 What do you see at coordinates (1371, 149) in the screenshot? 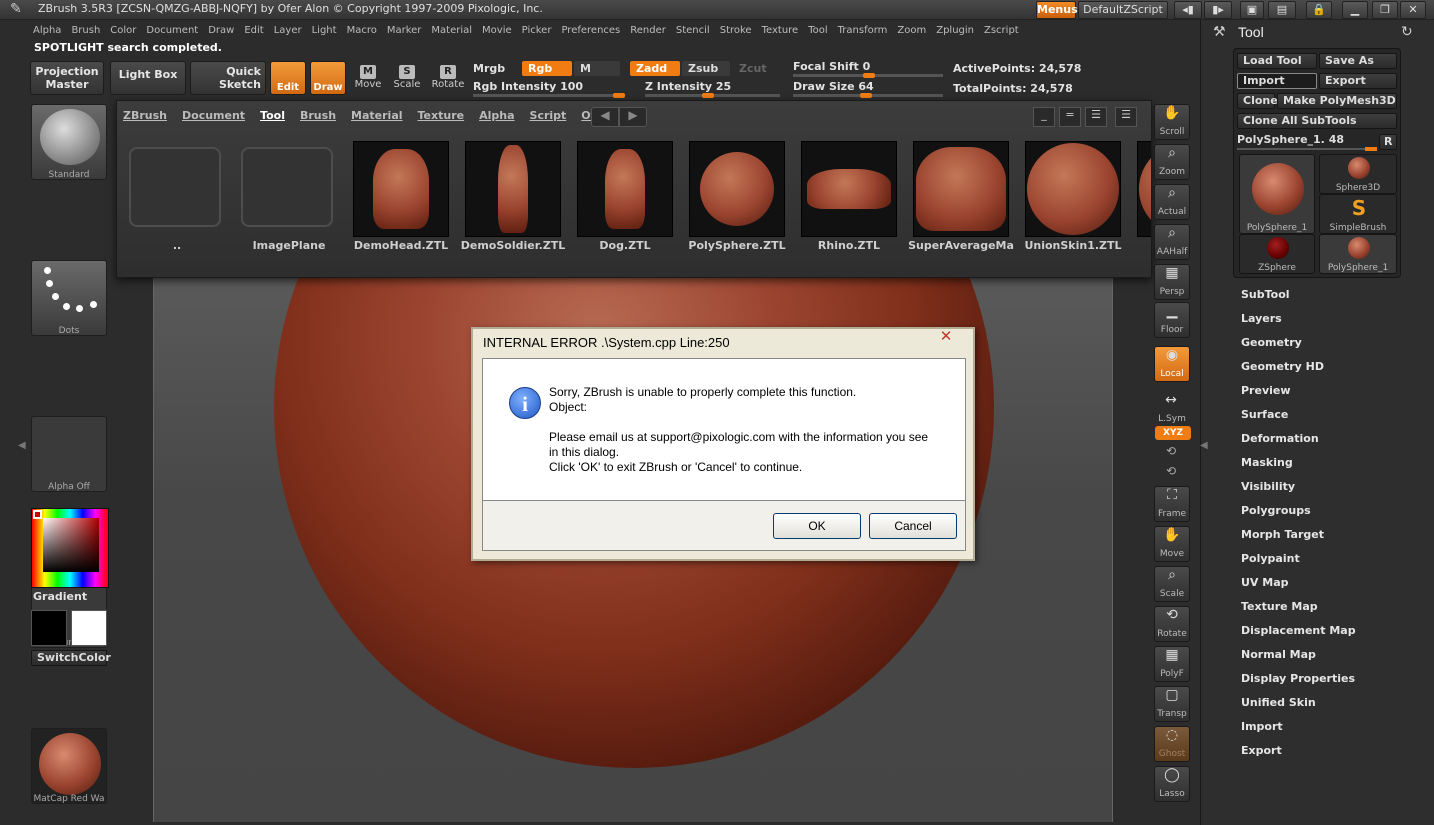
I see `current-tool-knob` at bounding box center [1371, 149].